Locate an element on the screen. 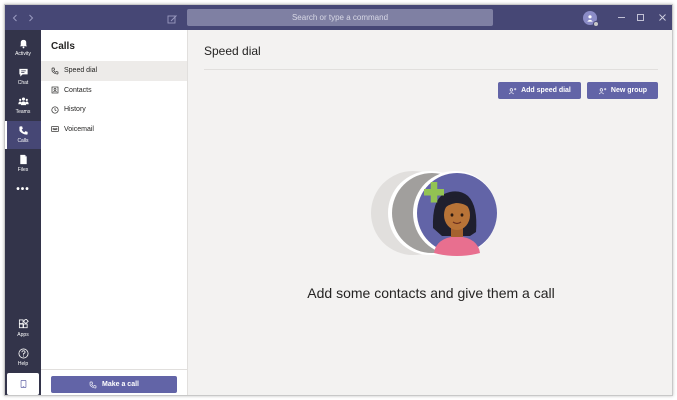  appbar-item-chat: Chat is located at coordinates (23, 77).